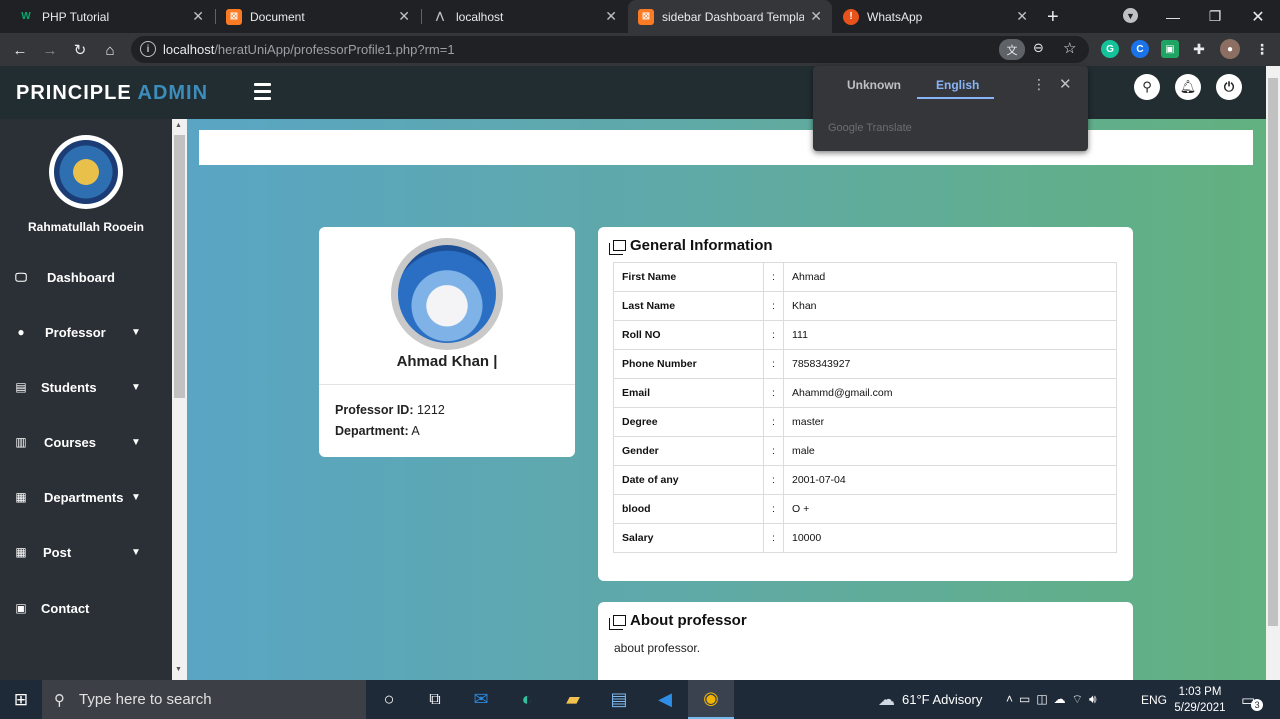 The width and height of the screenshot is (1280, 719). Describe the element at coordinates (20, 50) in the screenshot. I see `back-icon: ←` at that location.